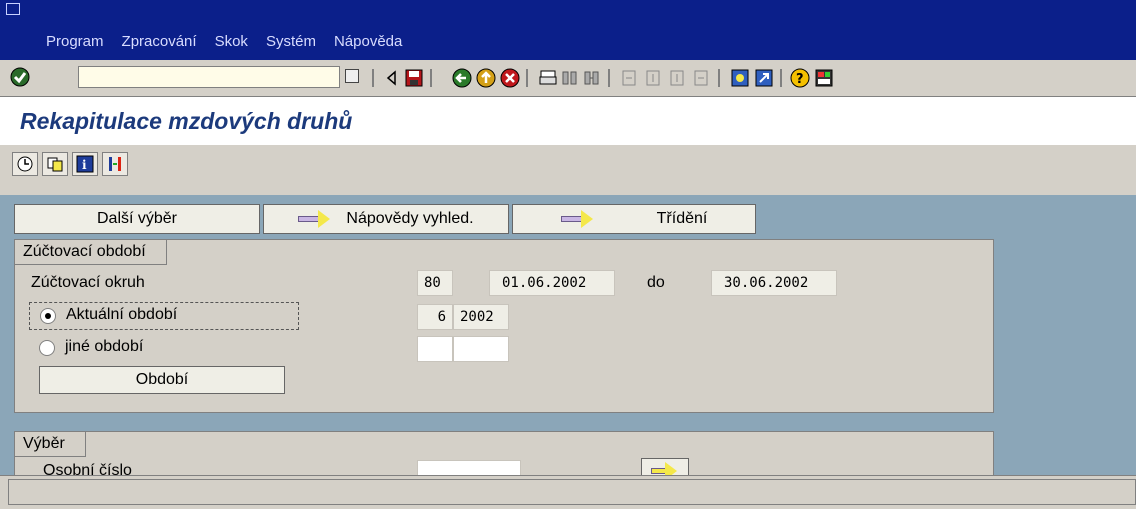  What do you see at coordinates (568, 30) in the screenshot?
I see `window-title-bar: Program Zpracování Skok Systém Nápověda` at bounding box center [568, 30].